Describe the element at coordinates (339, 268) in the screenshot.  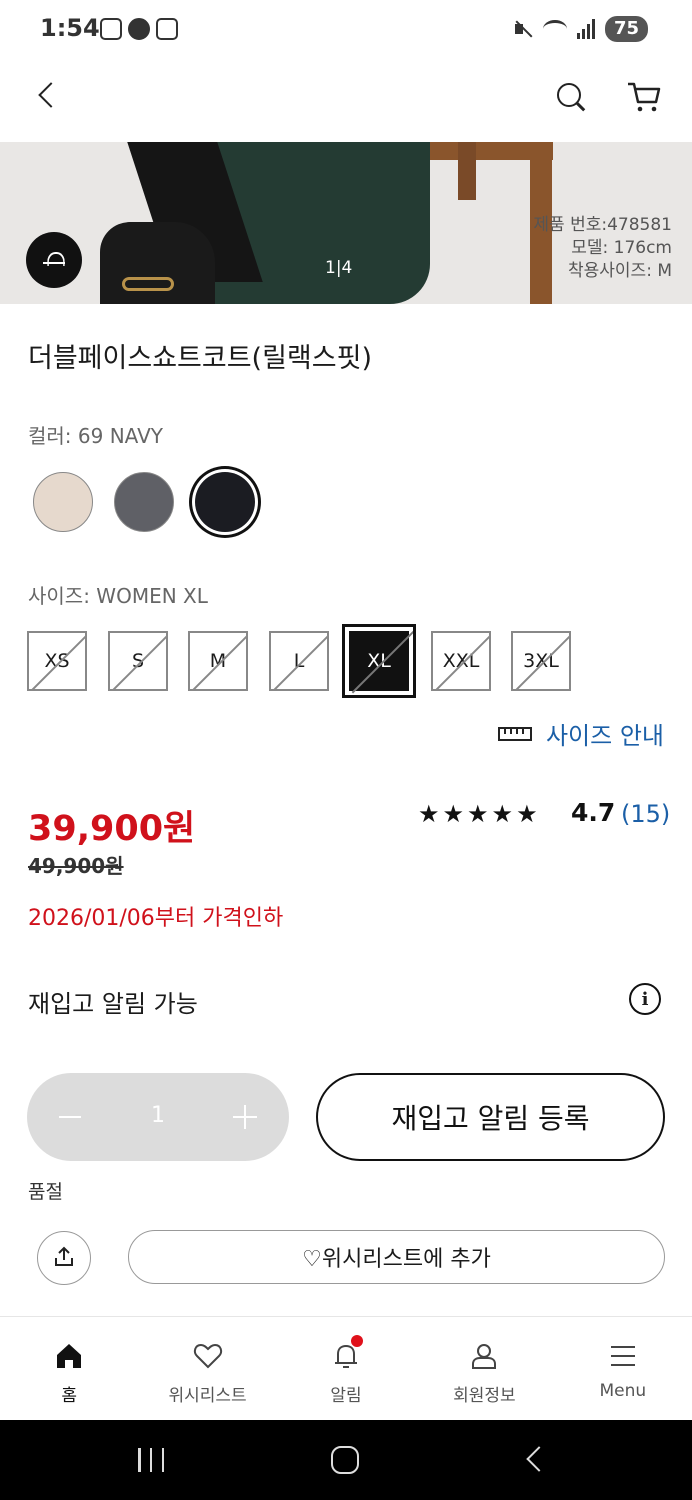
I see `image-counter: 1|4` at that location.